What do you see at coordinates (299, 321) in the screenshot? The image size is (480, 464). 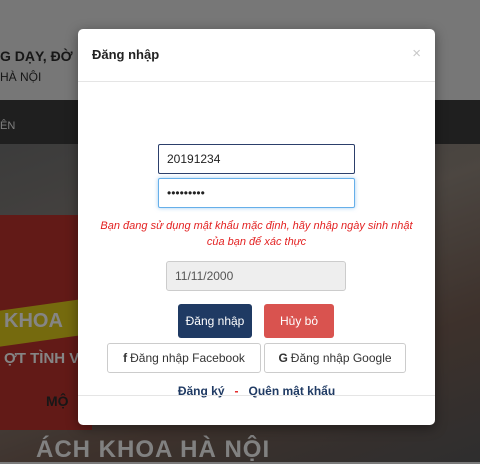 I see `cancel-button: Hủy bỏ` at bounding box center [299, 321].